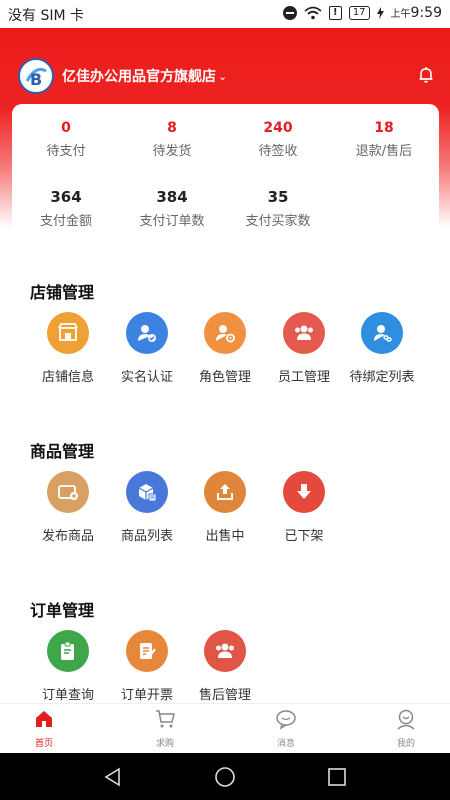  Describe the element at coordinates (384, 139) in the screenshot. I see `stat-refund-aftersale: 18 退款/售后` at that location.